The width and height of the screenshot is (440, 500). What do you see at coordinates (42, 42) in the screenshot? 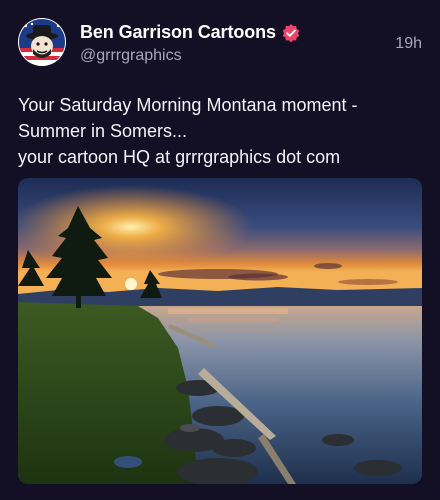
I see `cartoon-avatar-icon` at bounding box center [42, 42].